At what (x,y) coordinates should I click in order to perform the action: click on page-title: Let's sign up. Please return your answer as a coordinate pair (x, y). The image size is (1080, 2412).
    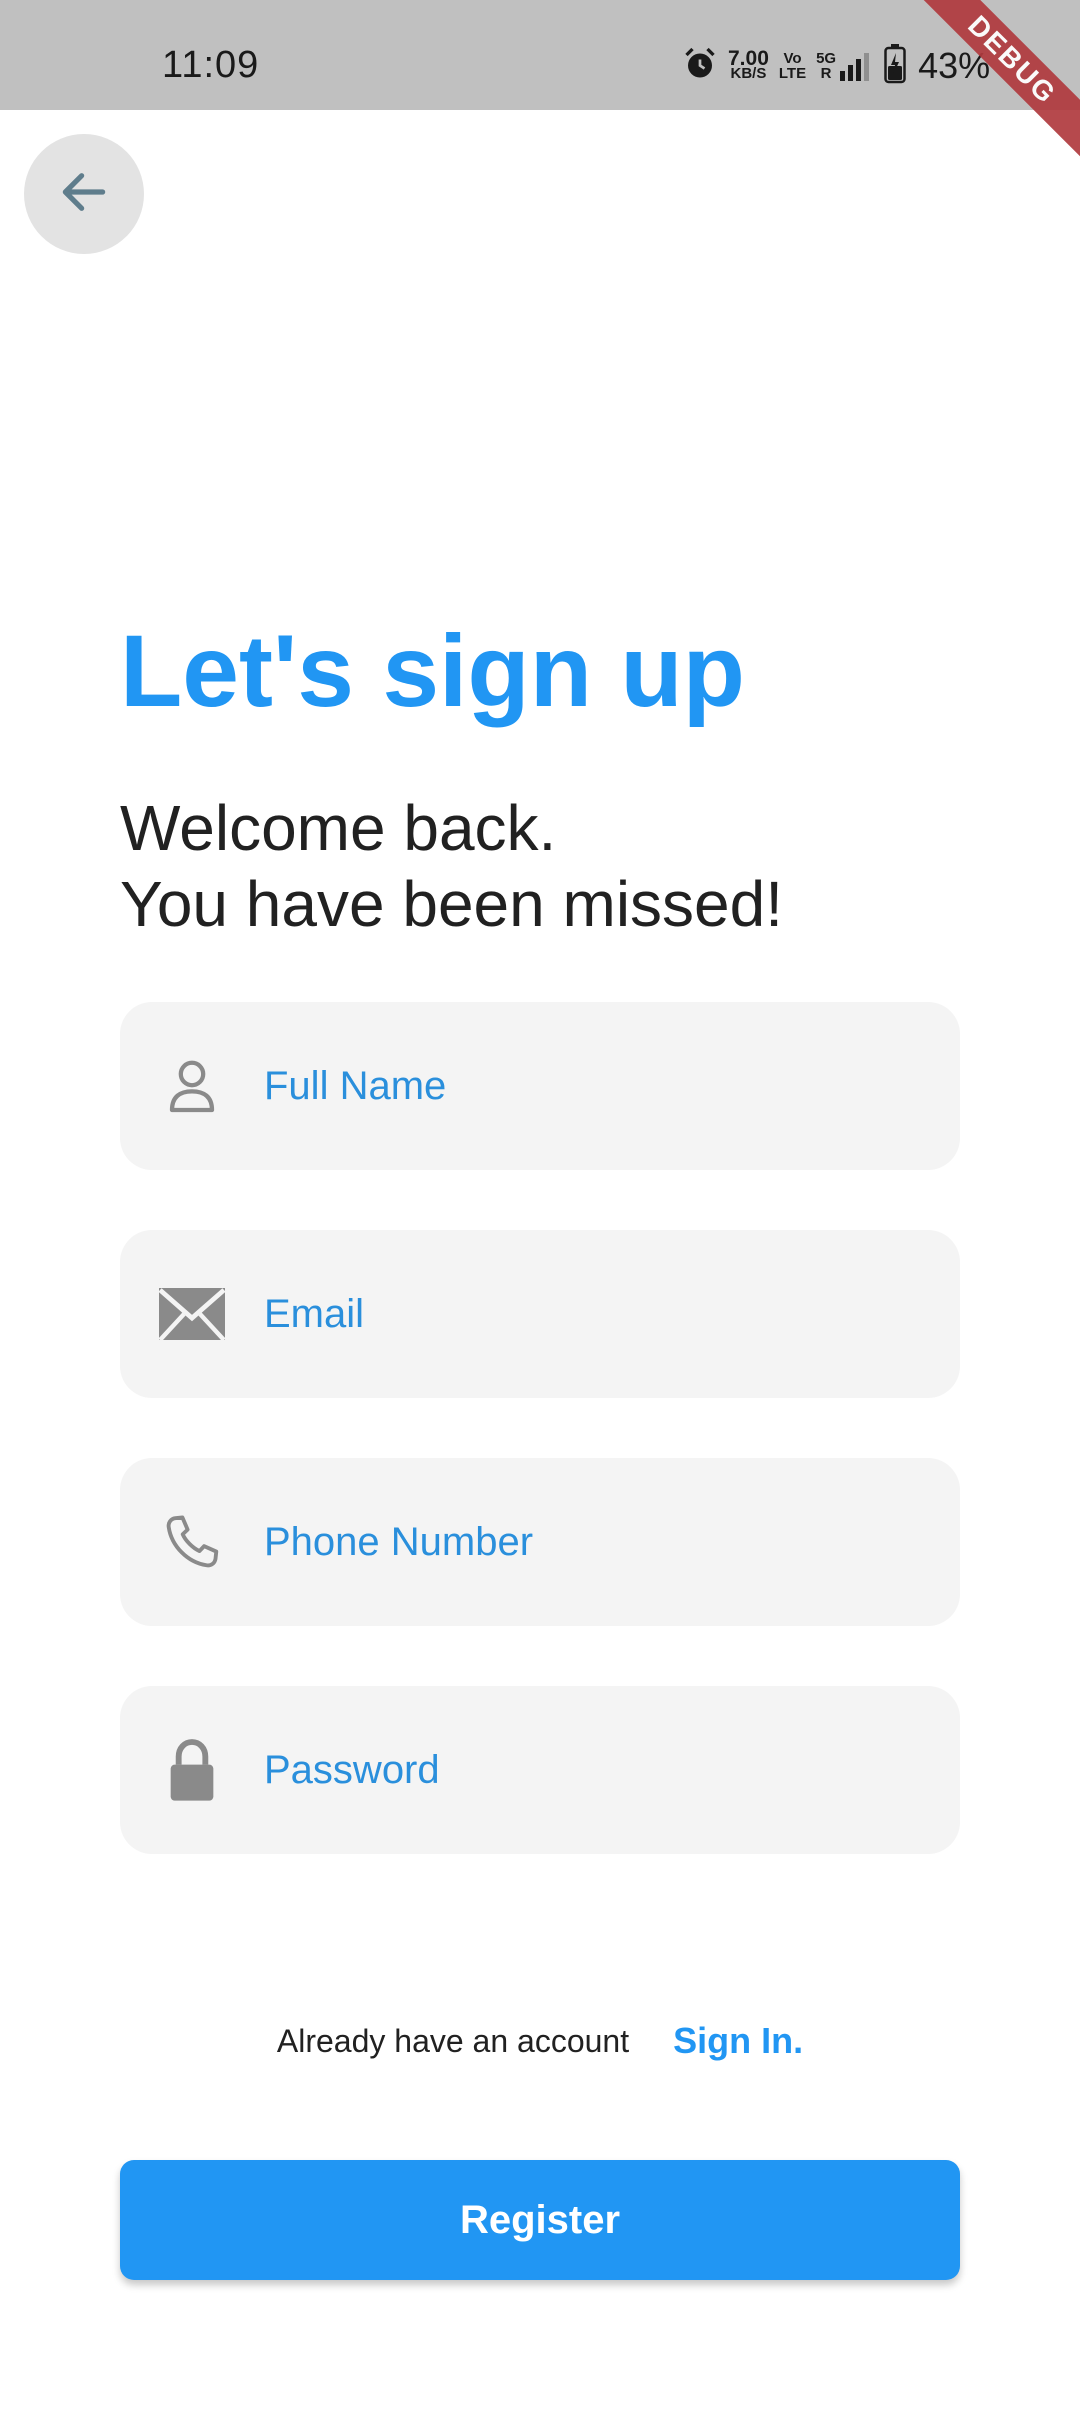
    Looking at the image, I should click on (432, 671).